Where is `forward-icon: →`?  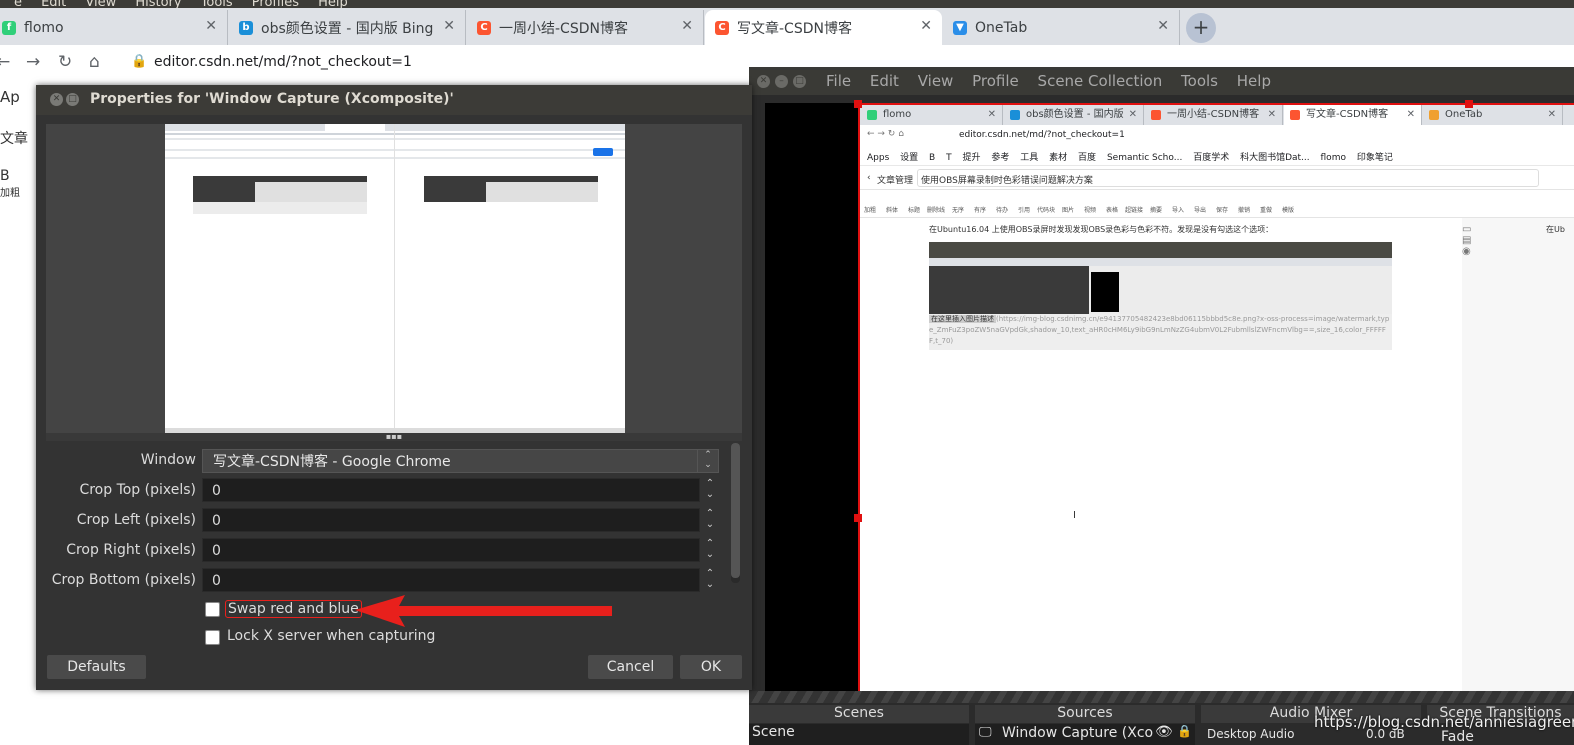
forward-icon: → is located at coordinates (33, 62).